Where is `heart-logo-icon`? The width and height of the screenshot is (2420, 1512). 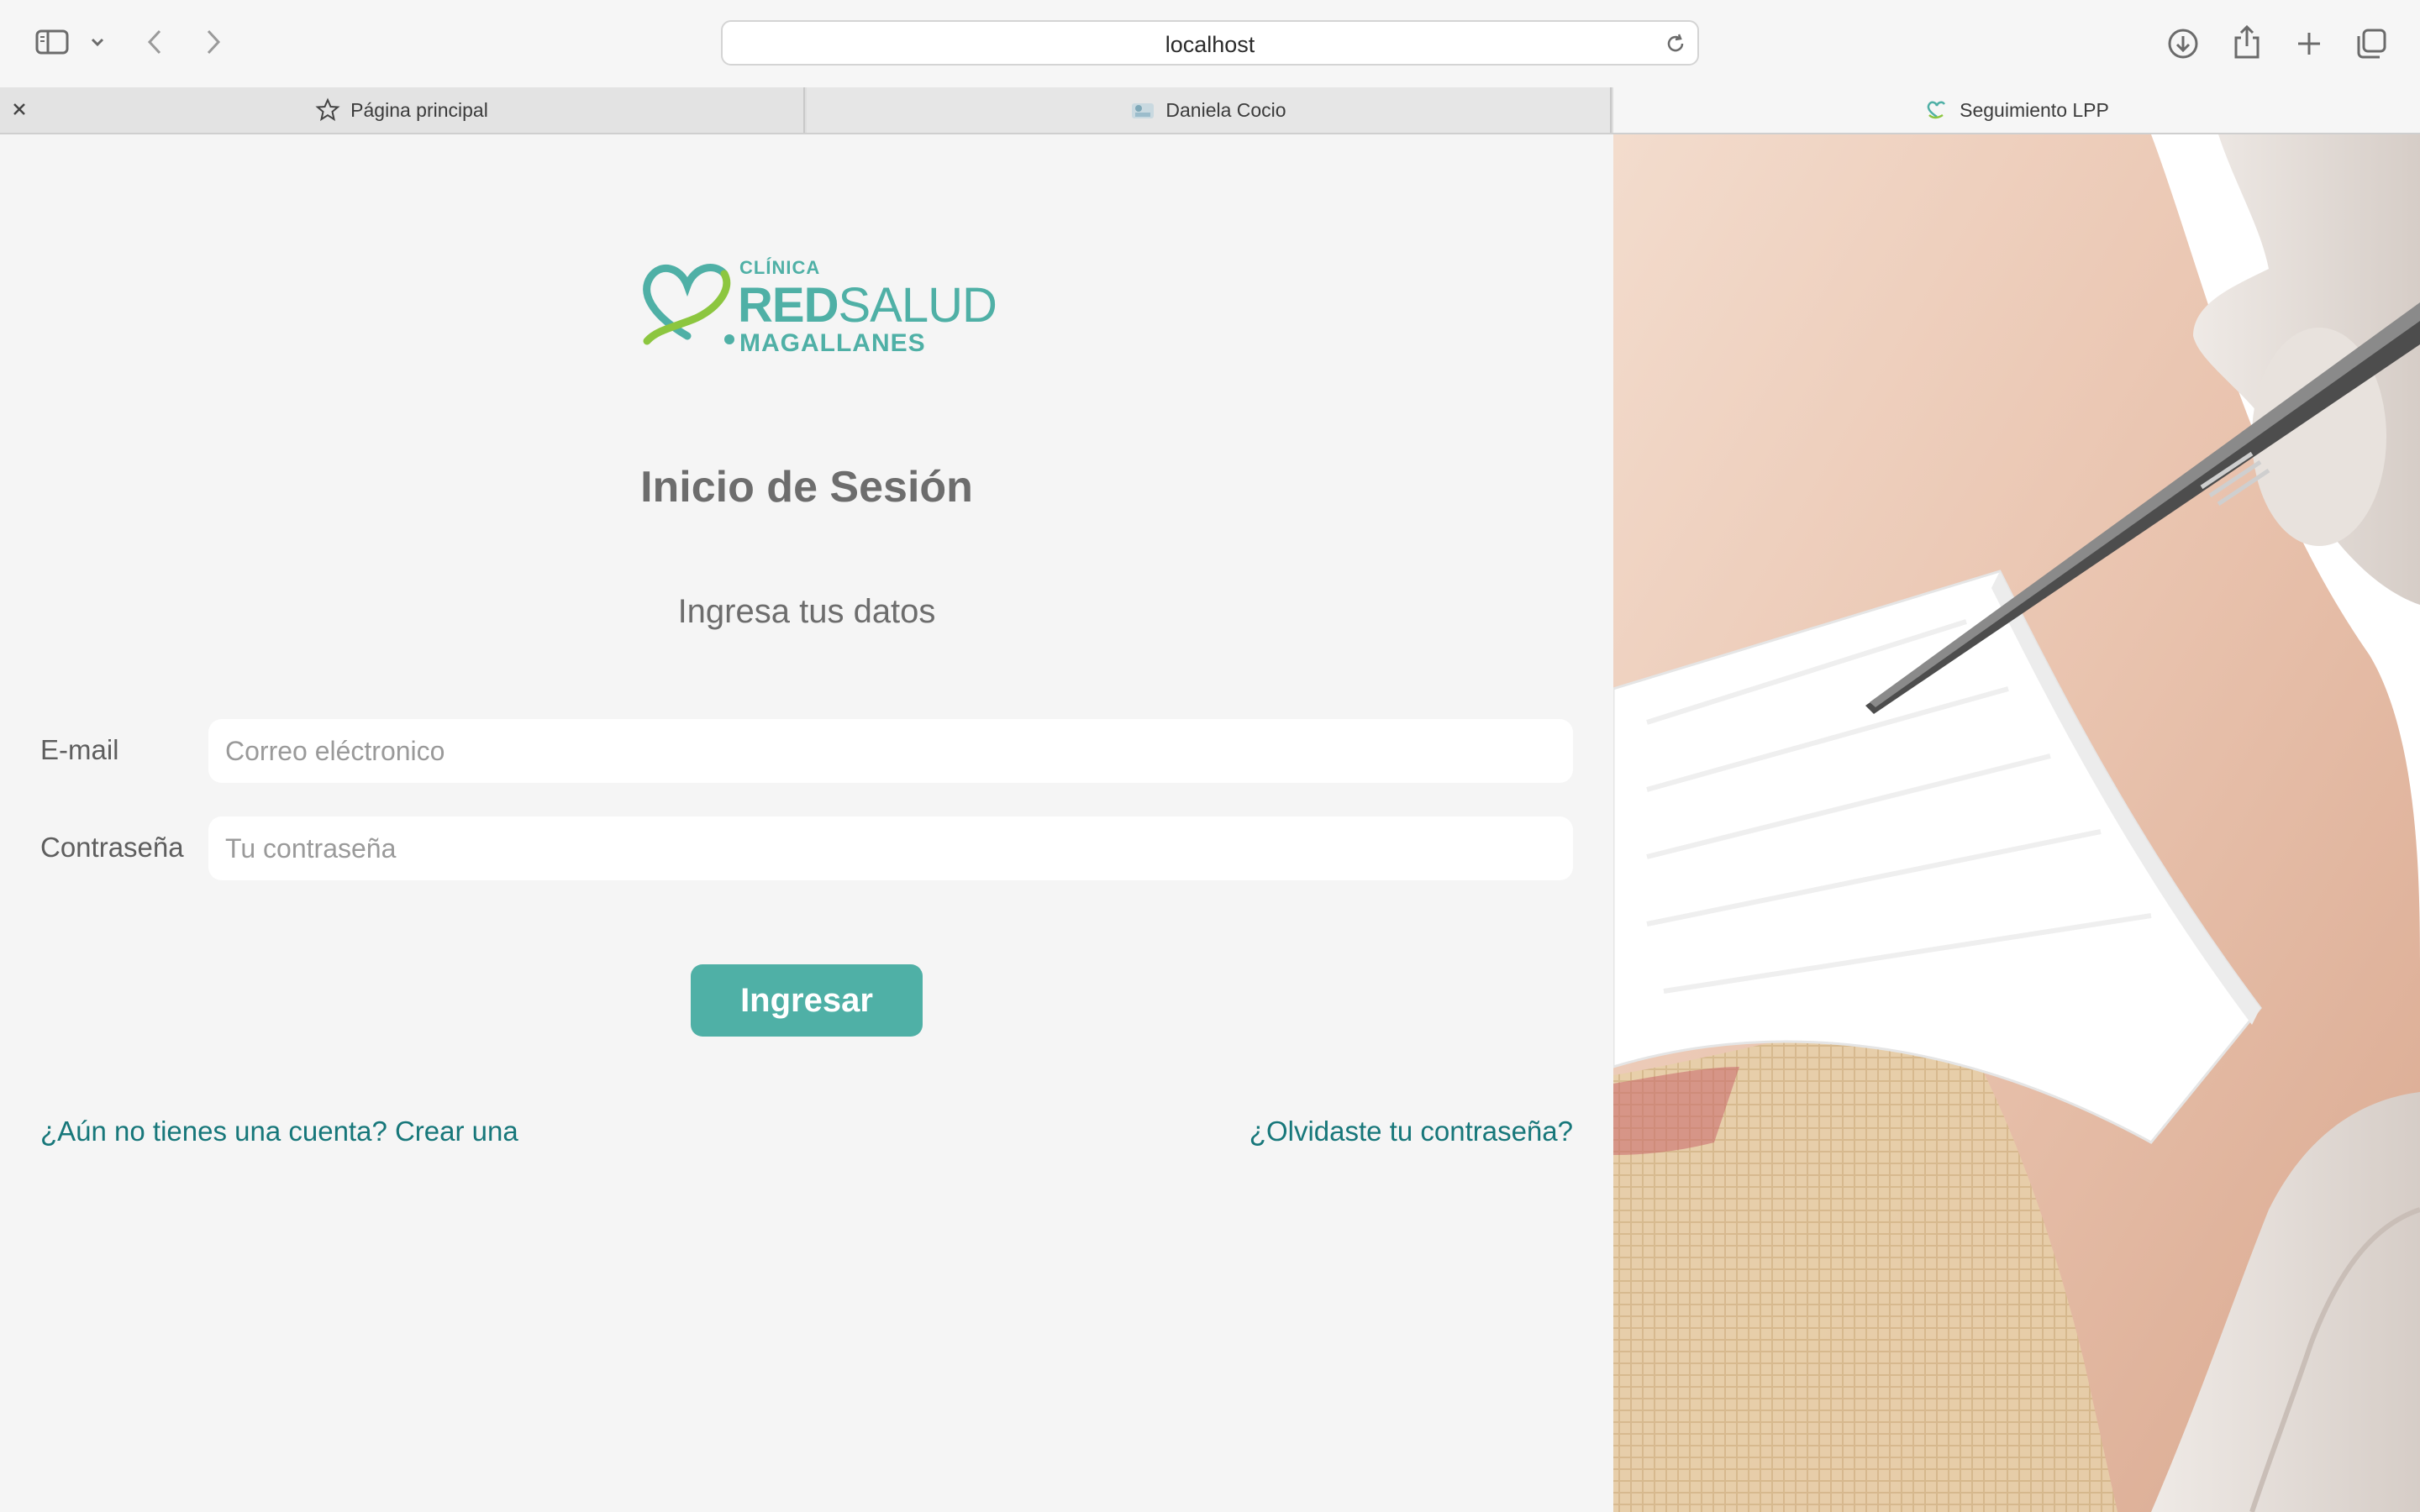
heart-logo-icon is located at coordinates (688, 304).